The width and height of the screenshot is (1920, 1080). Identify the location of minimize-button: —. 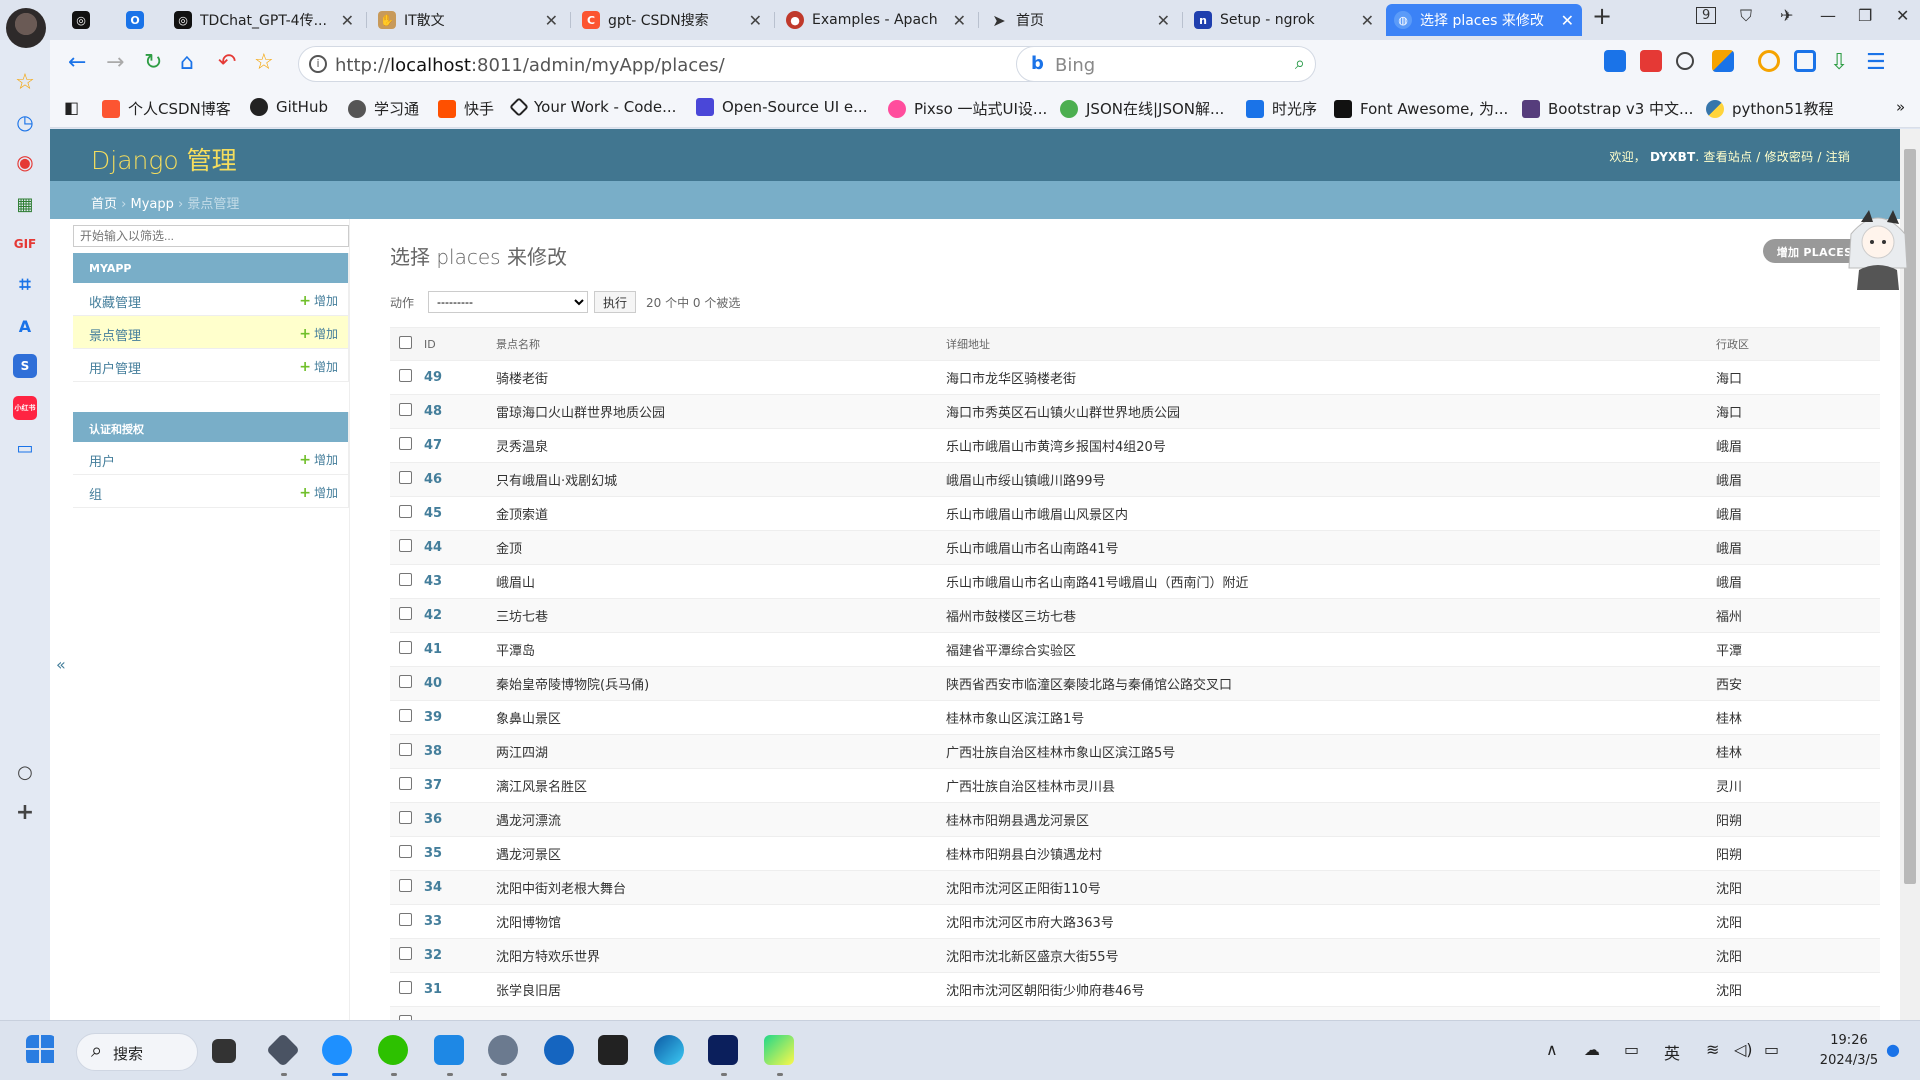
(1828, 15).